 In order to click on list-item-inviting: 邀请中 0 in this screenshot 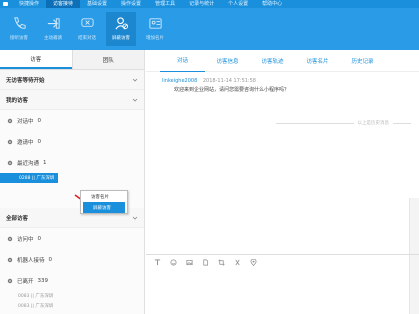, I will do `click(72, 141)`.